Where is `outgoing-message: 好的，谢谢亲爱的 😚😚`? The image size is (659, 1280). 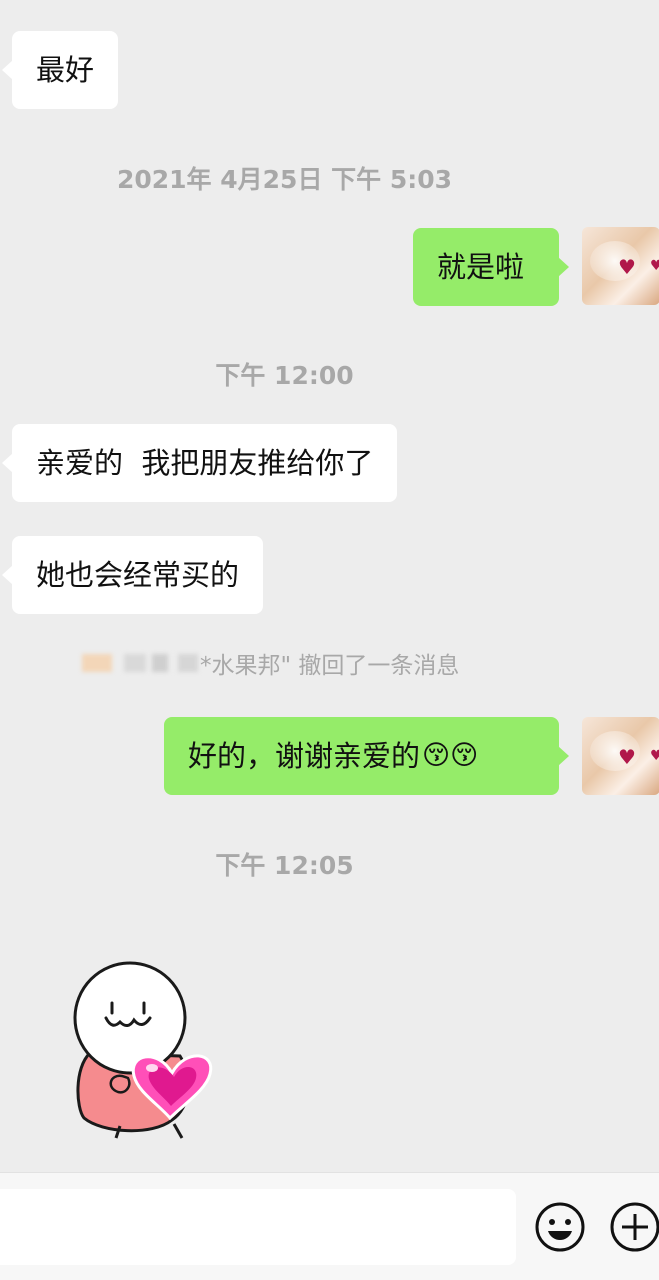
outgoing-message: 好的，谢谢亲爱的 😚😚 is located at coordinates (366, 756).